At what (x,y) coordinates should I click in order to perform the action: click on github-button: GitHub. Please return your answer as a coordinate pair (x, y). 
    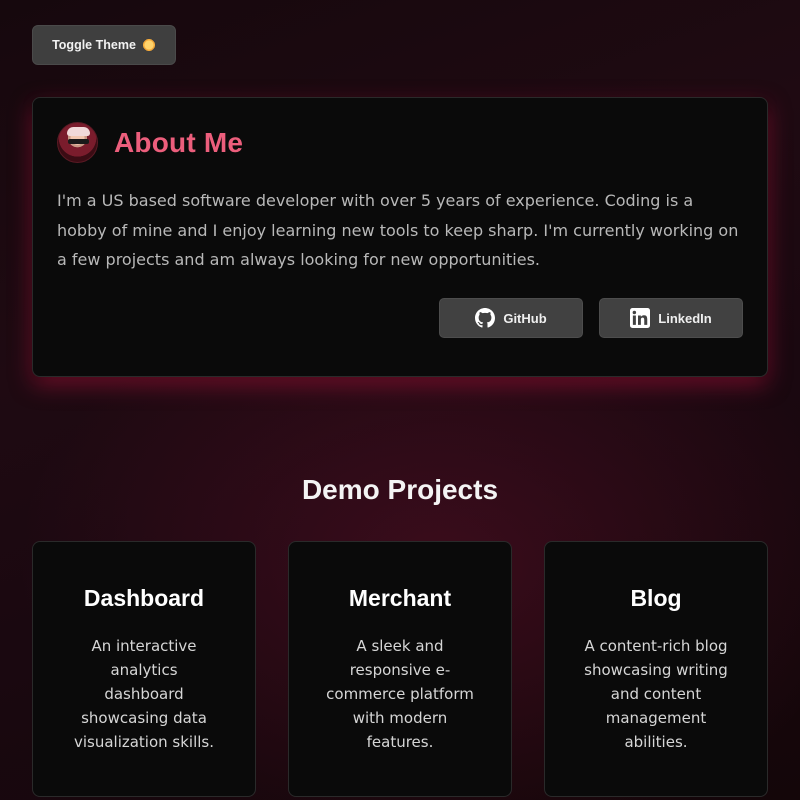
    Looking at the image, I should click on (511, 318).